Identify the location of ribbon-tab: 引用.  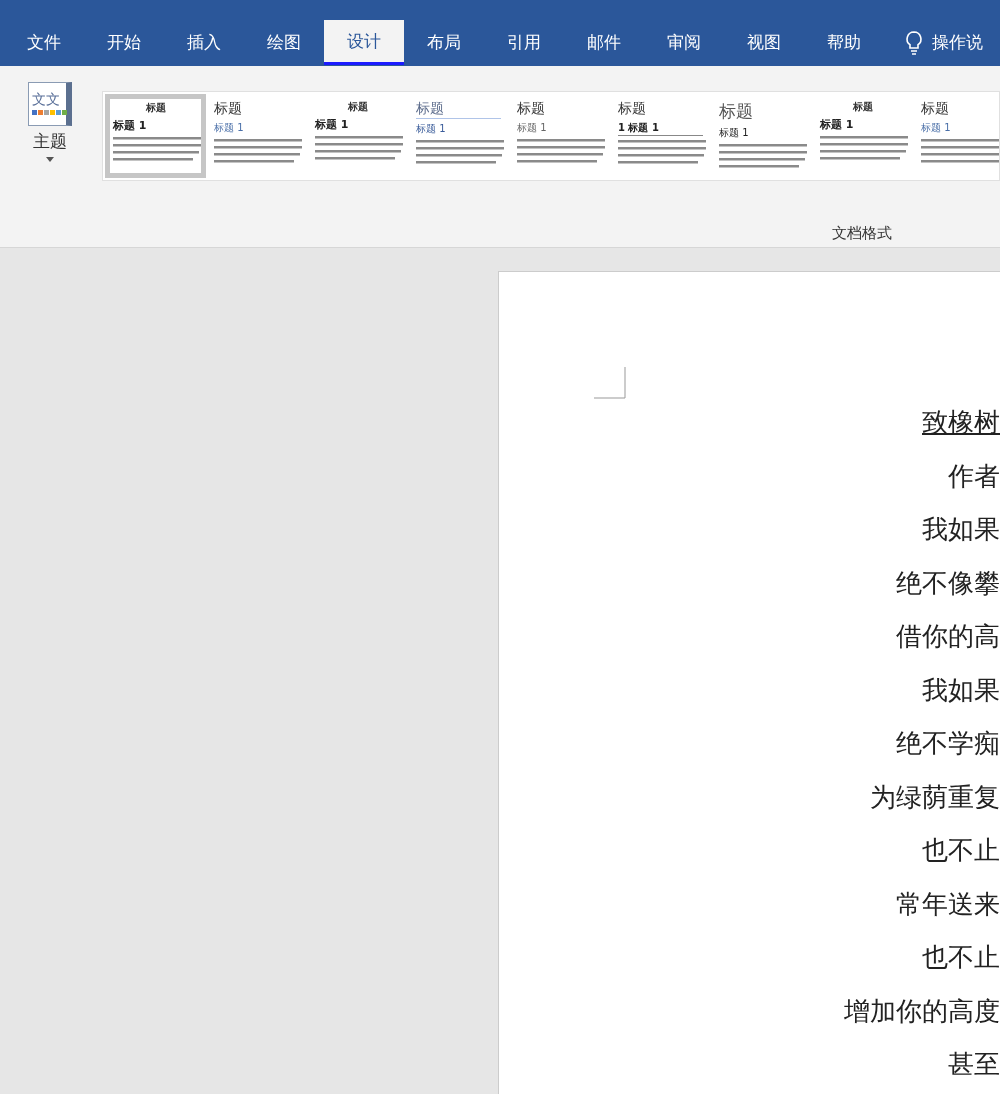
(524, 42).